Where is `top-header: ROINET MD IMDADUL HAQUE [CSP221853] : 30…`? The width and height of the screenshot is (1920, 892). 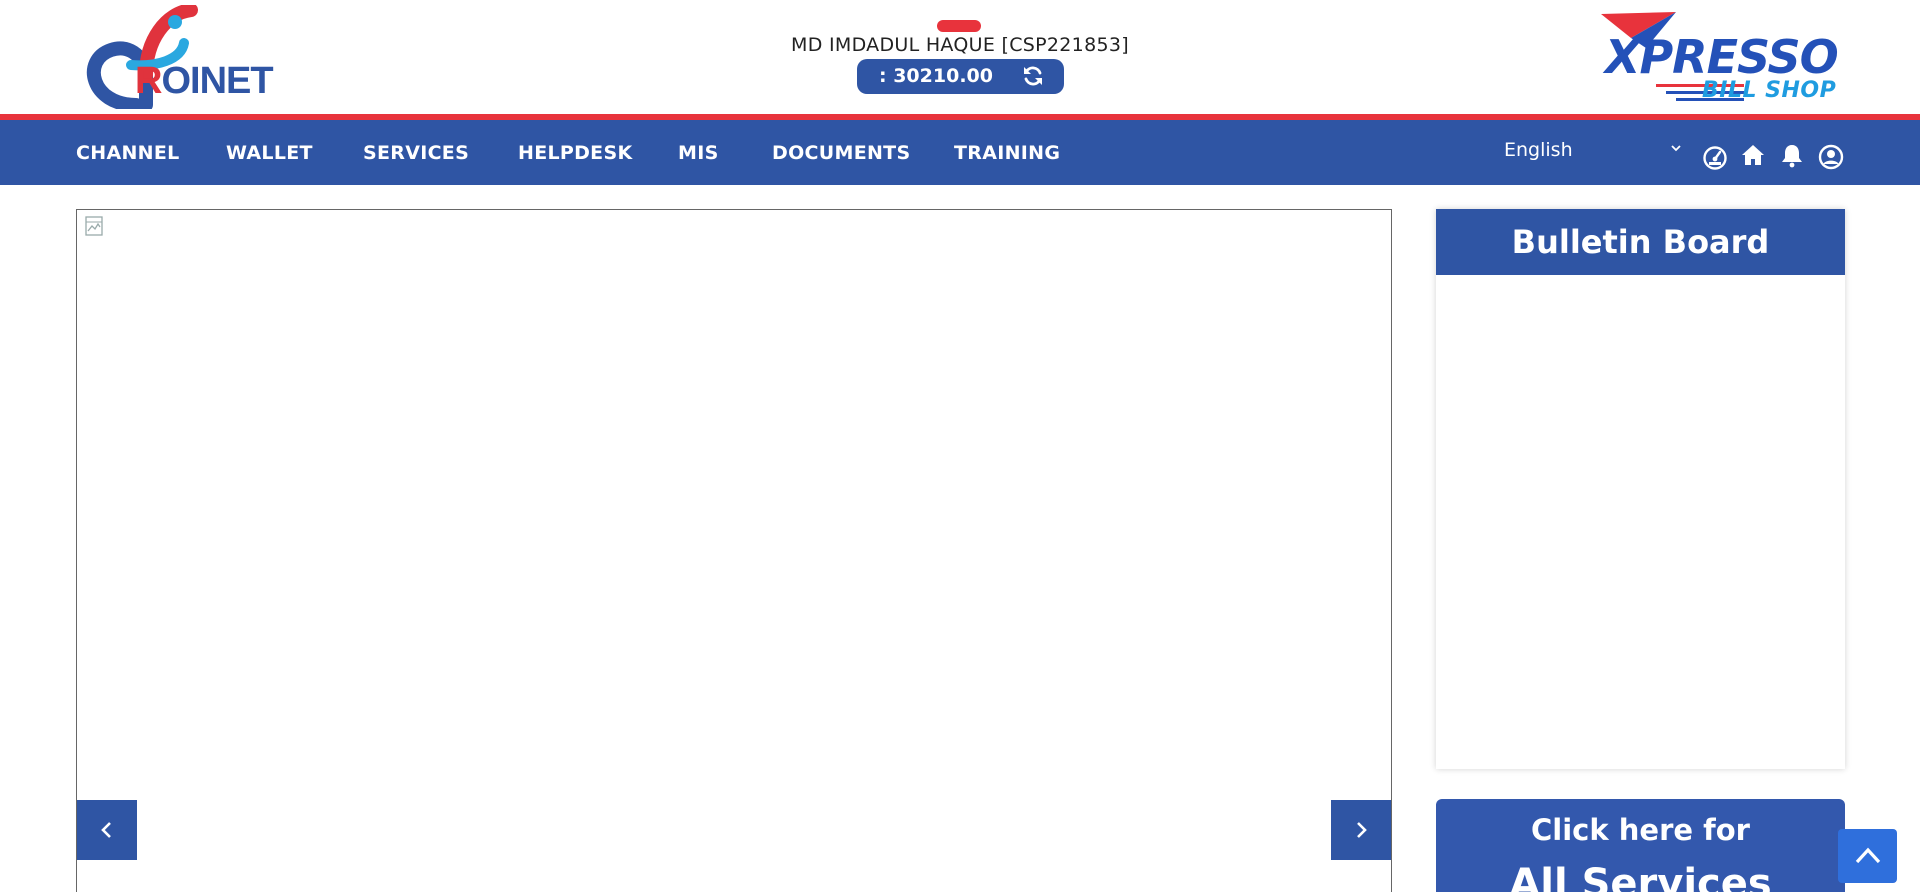 top-header: ROINET MD IMDADUL HAQUE [CSP221853] : 30… is located at coordinates (960, 57).